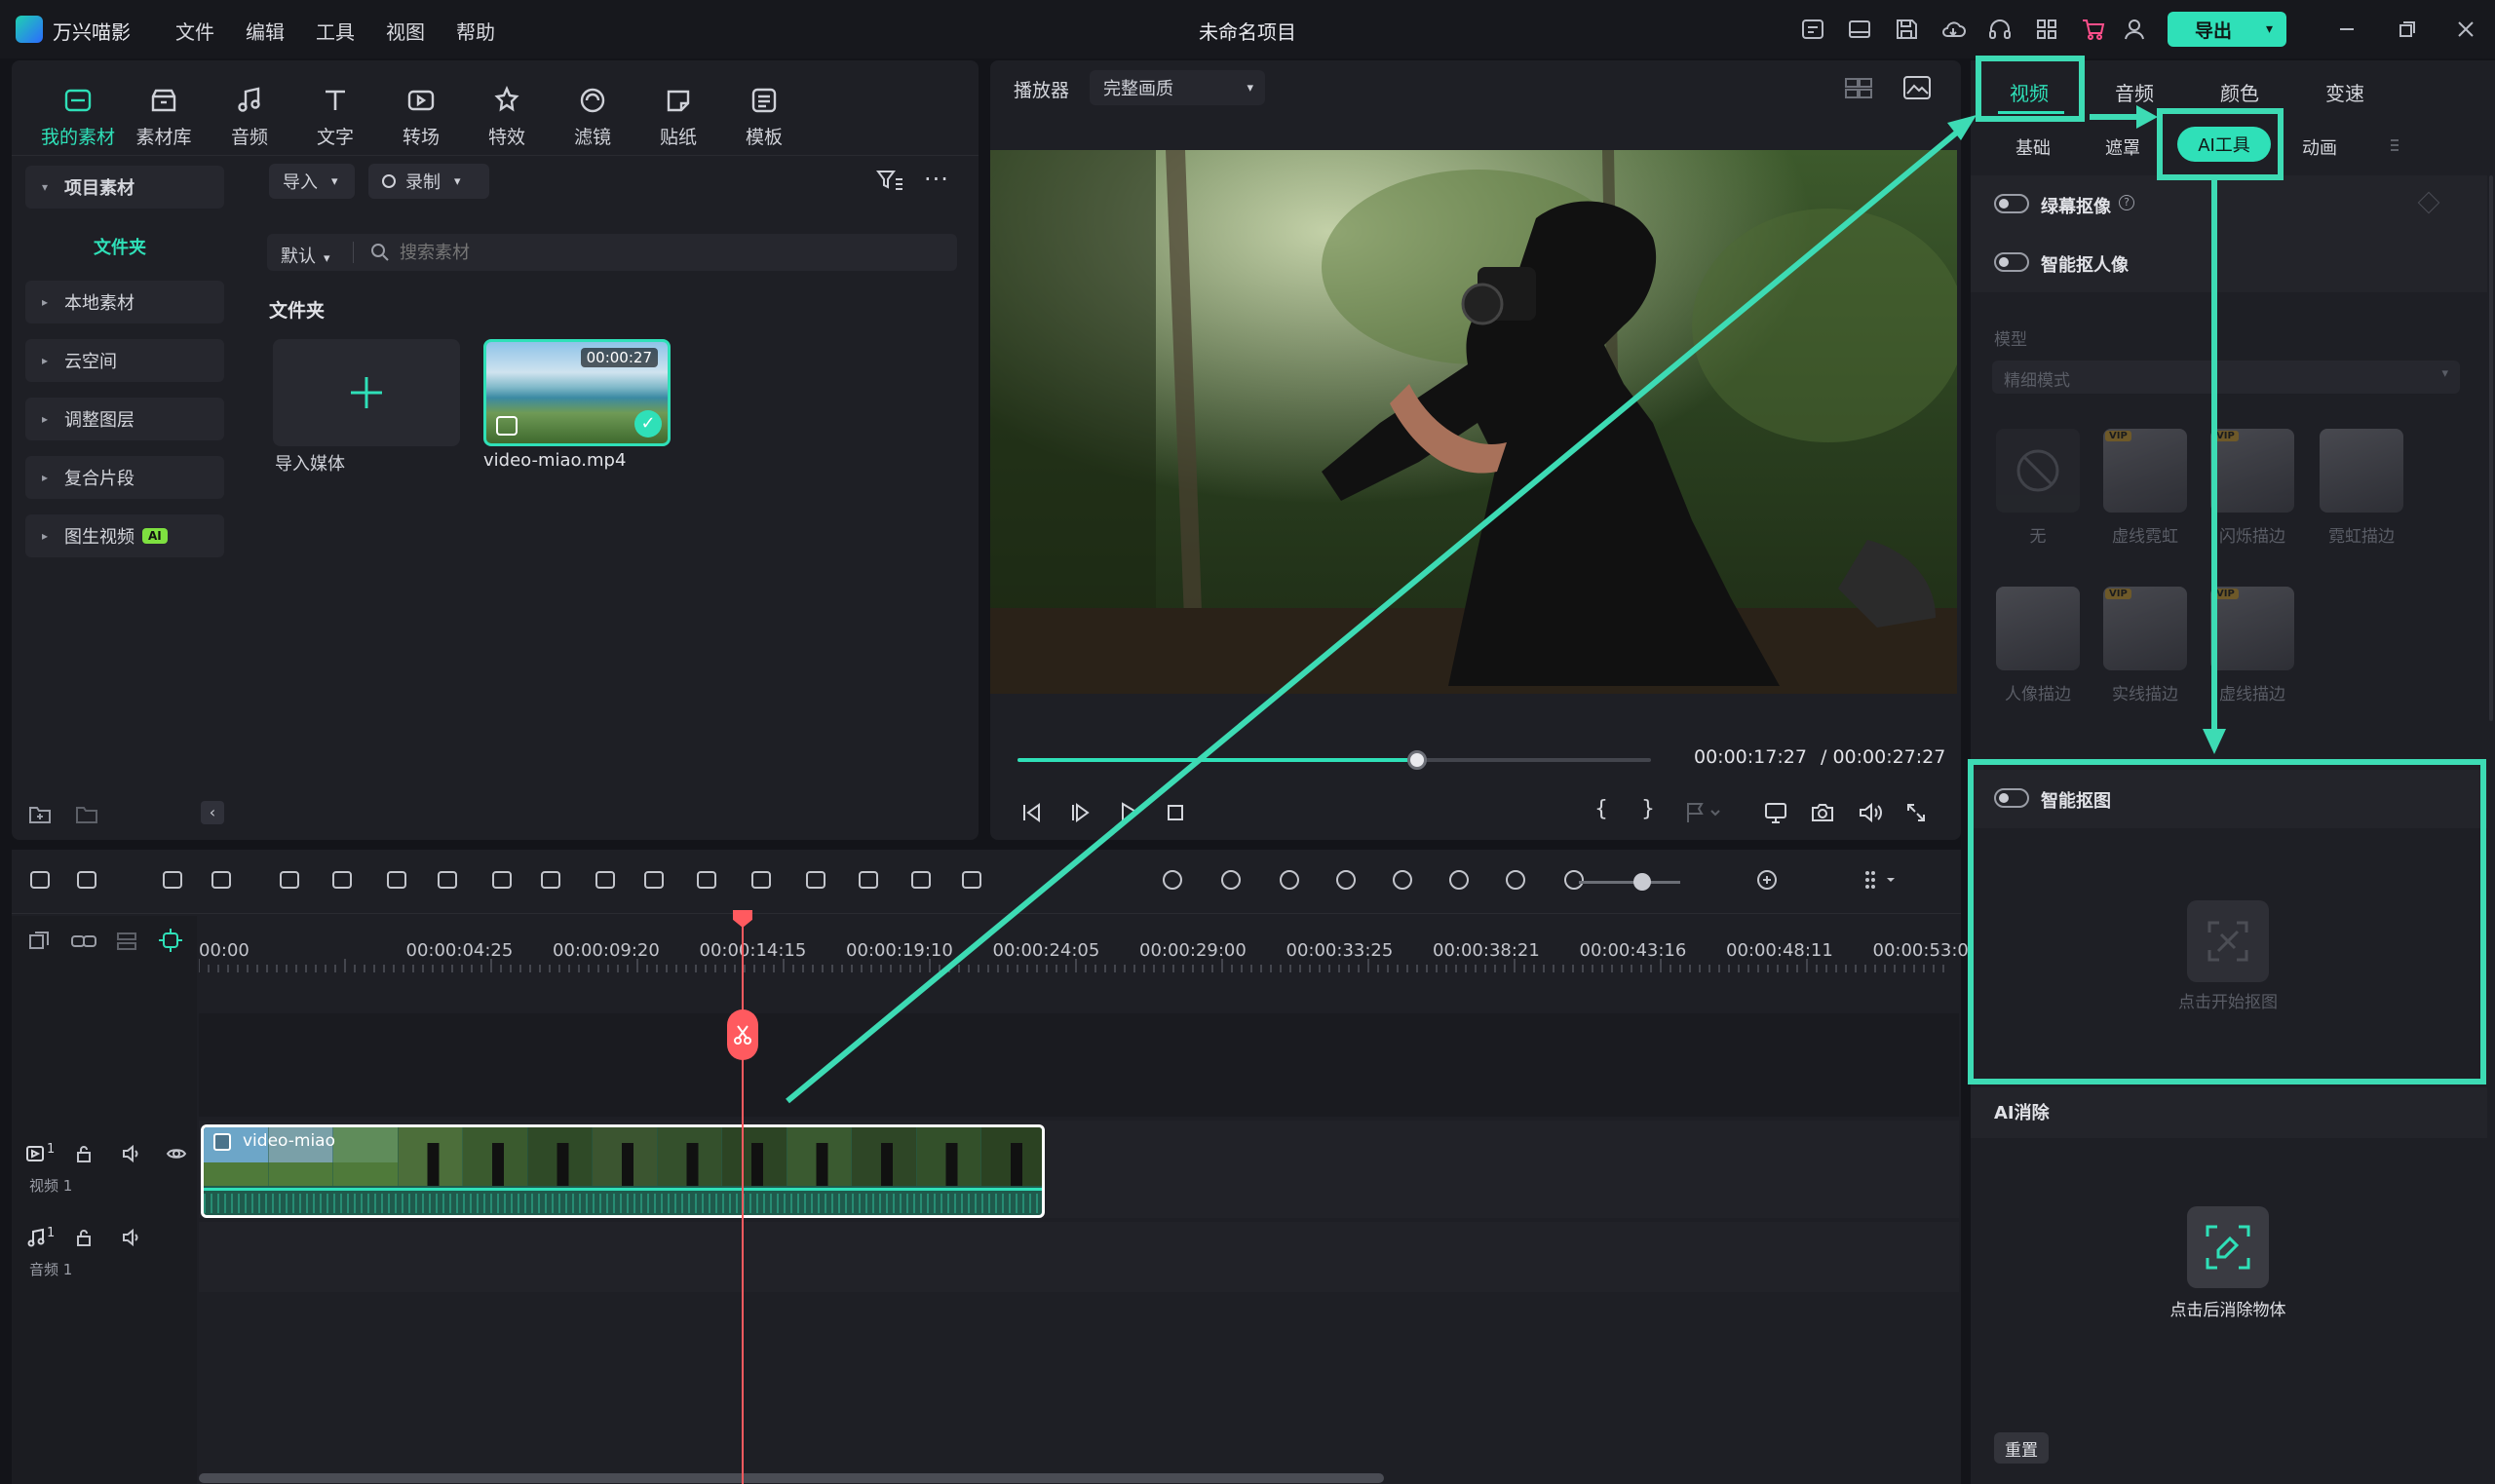 The image size is (2495, 1484). I want to click on subtab-animation: 动画, so click(2319, 147).